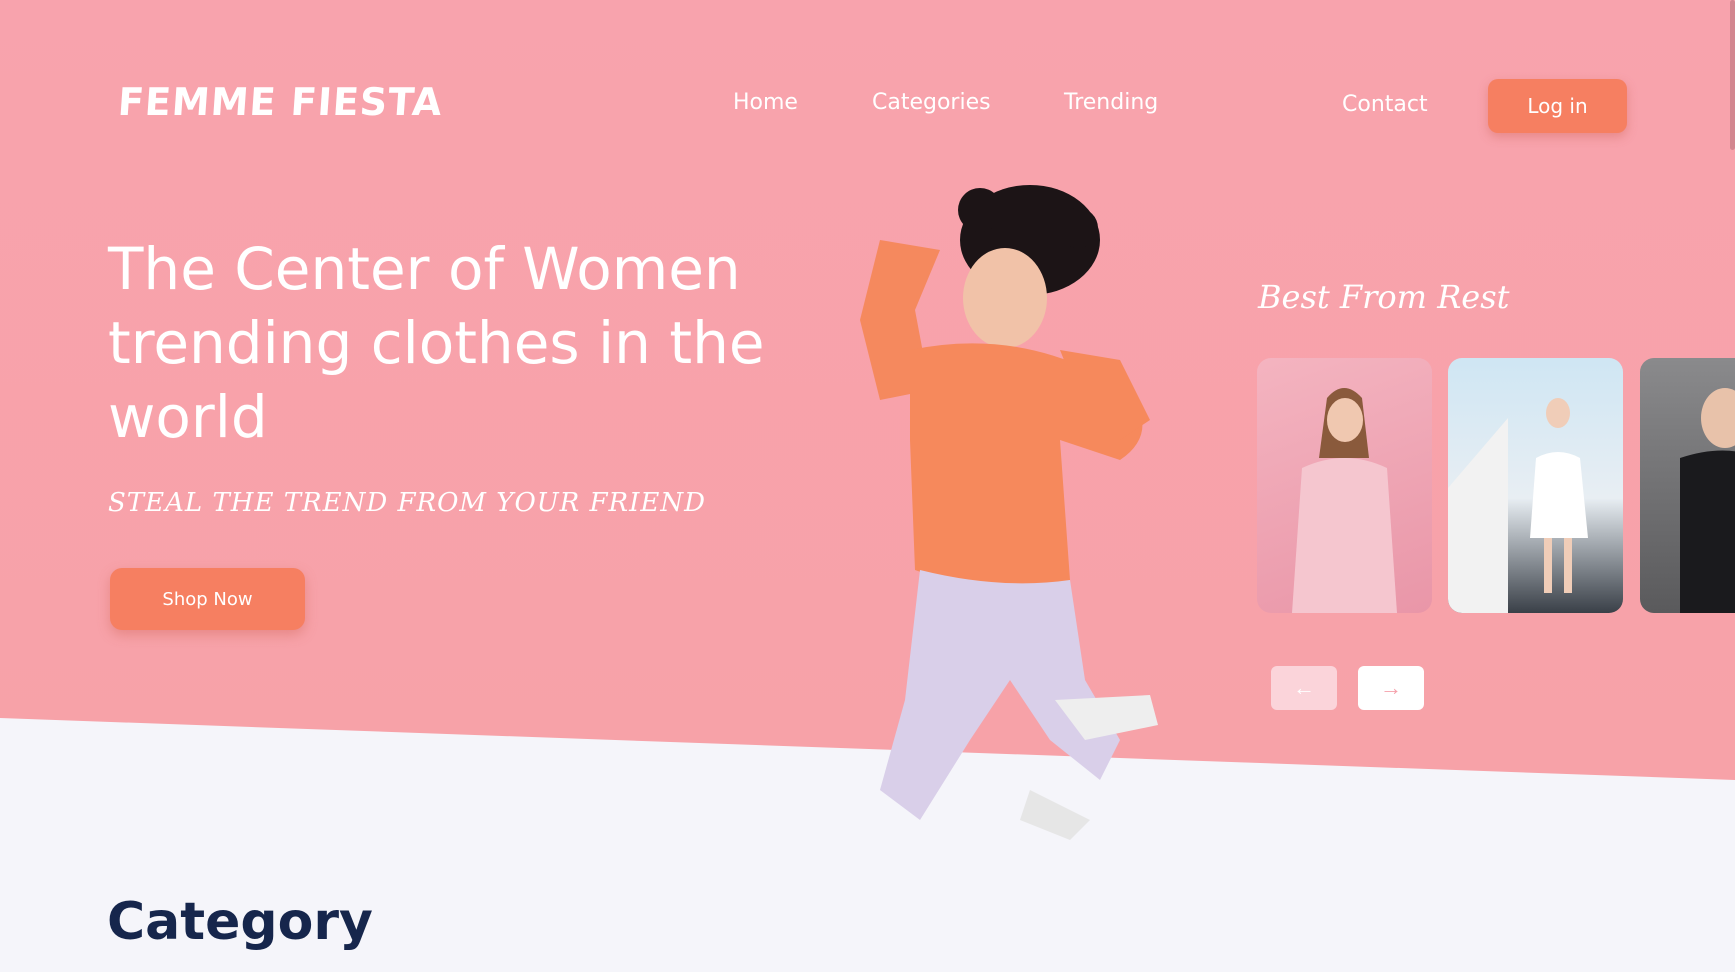  I want to click on carousel-prev-button: ←, so click(1304, 688).